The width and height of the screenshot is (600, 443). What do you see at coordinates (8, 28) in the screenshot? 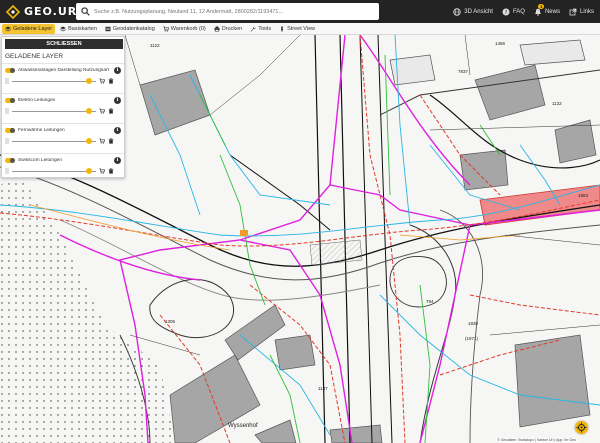
I see `layers-icon` at bounding box center [8, 28].